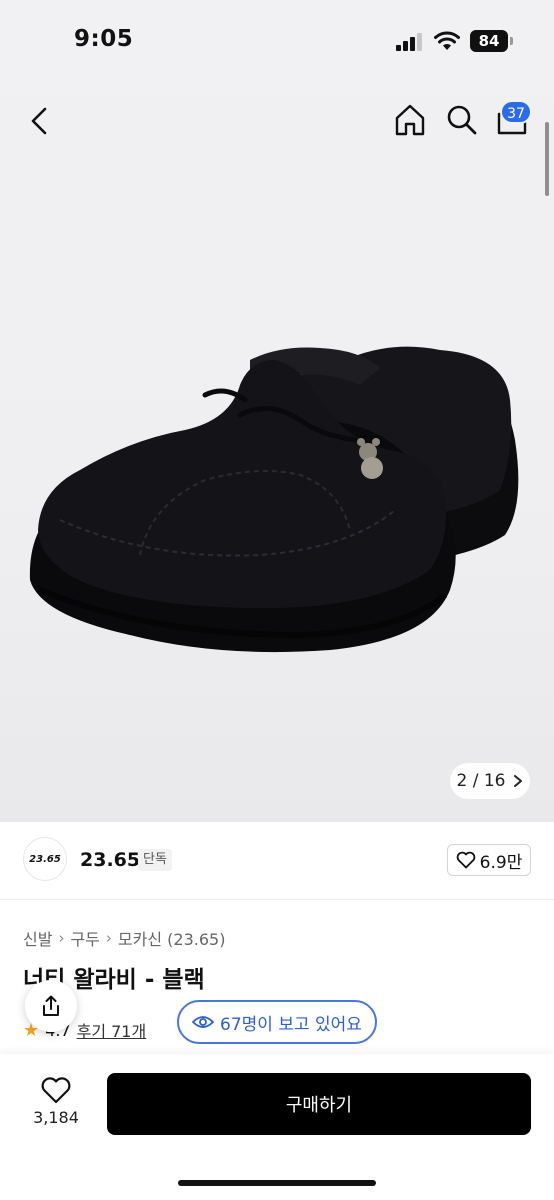 The width and height of the screenshot is (554, 1200). Describe the element at coordinates (291, 1024) in the screenshot. I see `viewing-now-text: 67명이 보고 있어요` at that location.